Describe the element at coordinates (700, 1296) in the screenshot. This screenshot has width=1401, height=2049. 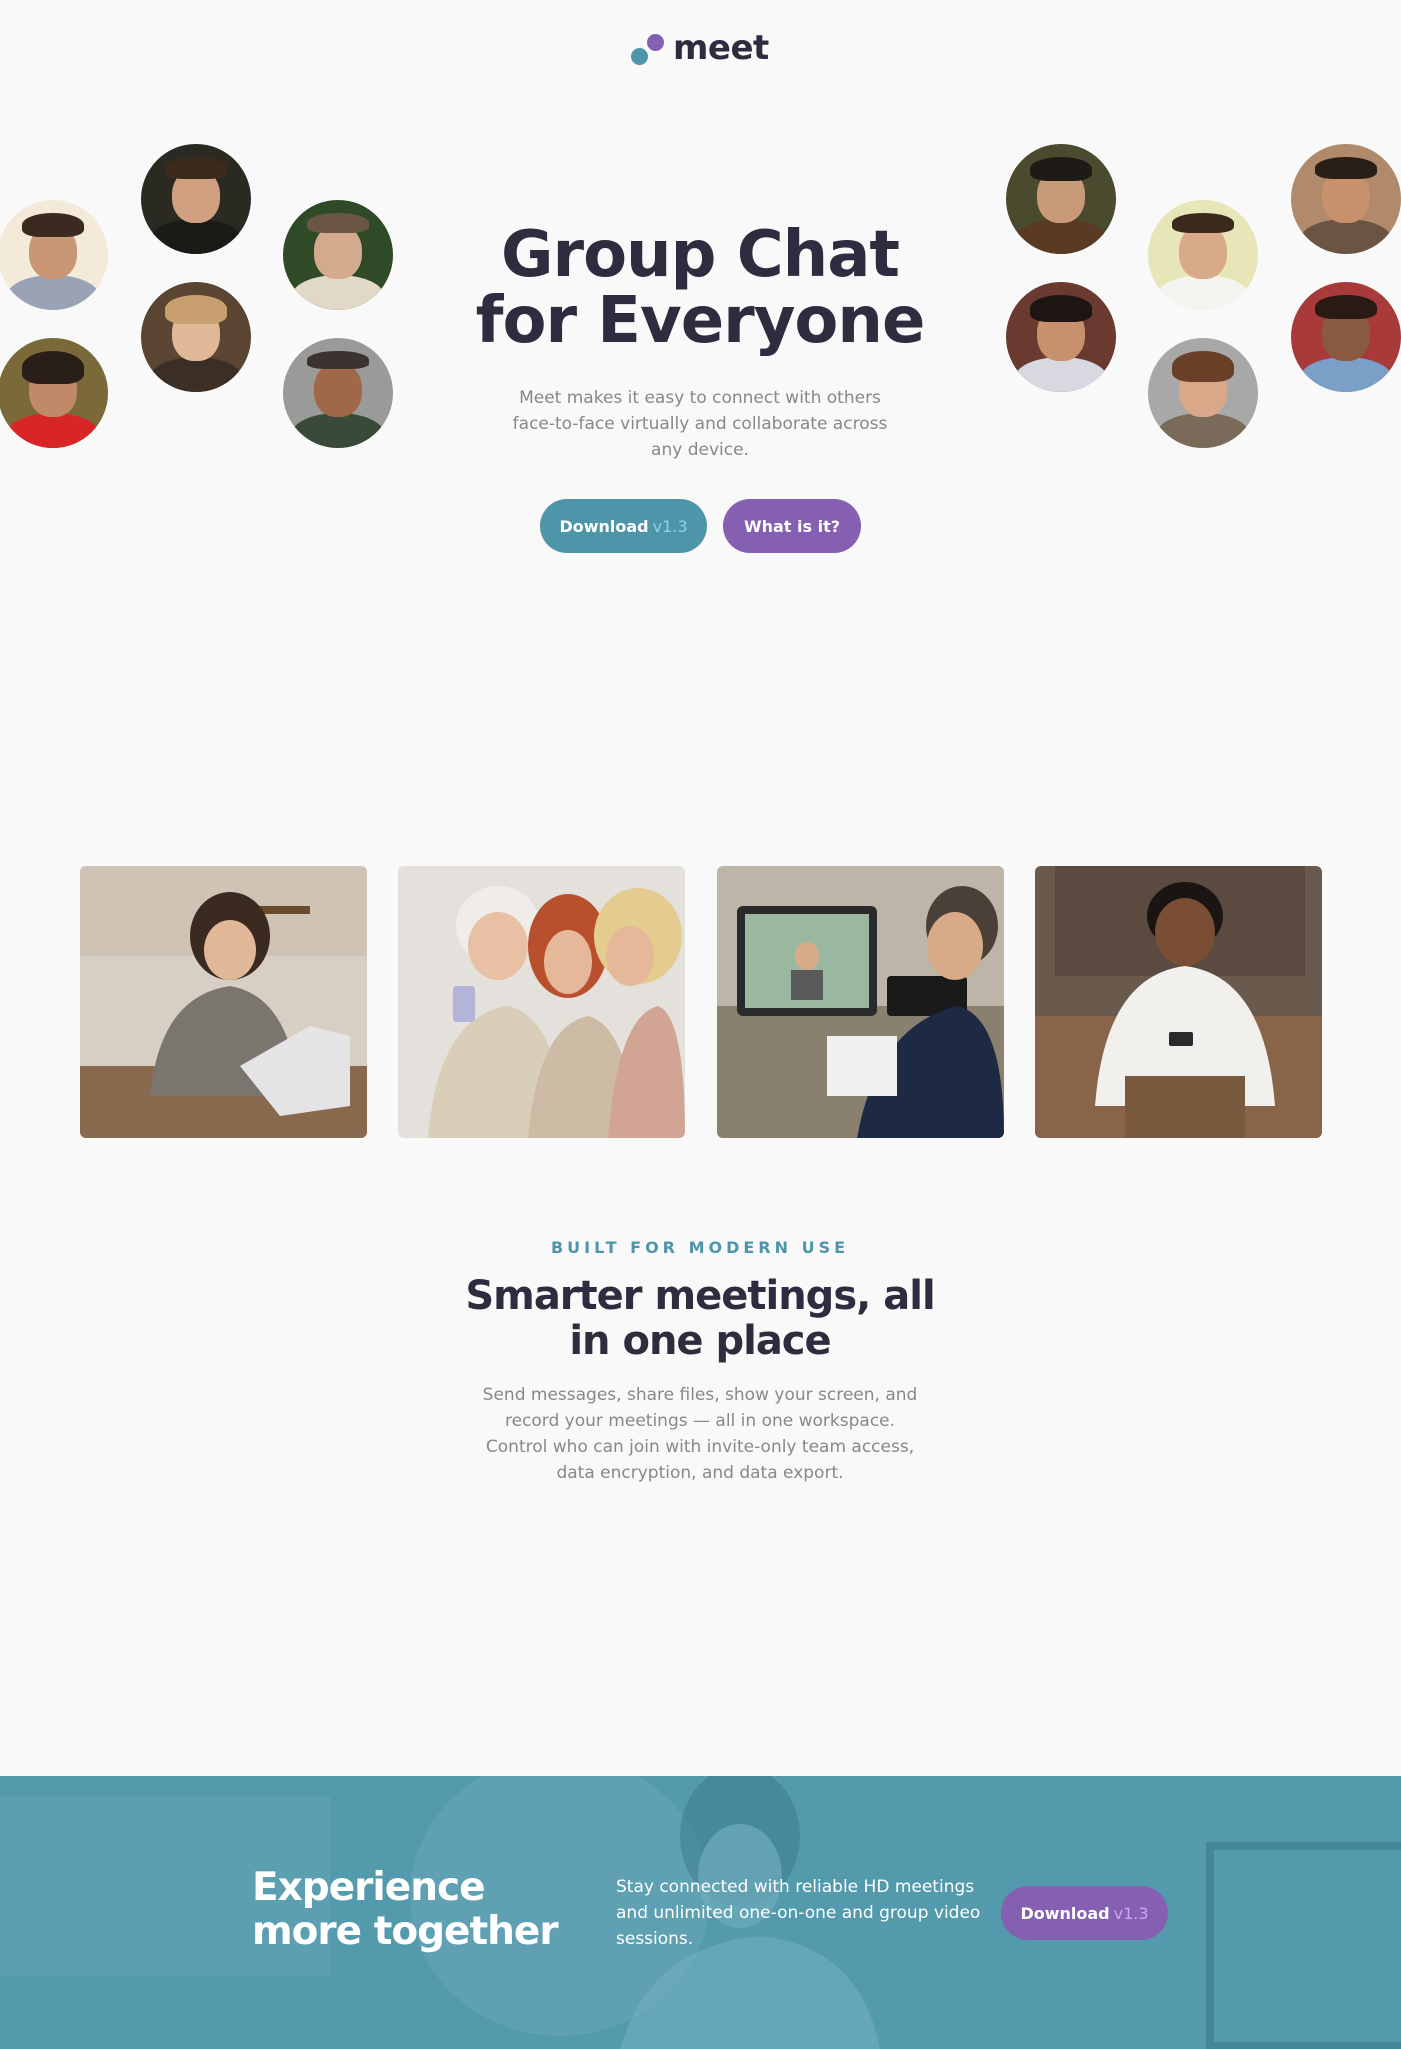
I see `features-title-line1: Smarter meetings, all` at that location.